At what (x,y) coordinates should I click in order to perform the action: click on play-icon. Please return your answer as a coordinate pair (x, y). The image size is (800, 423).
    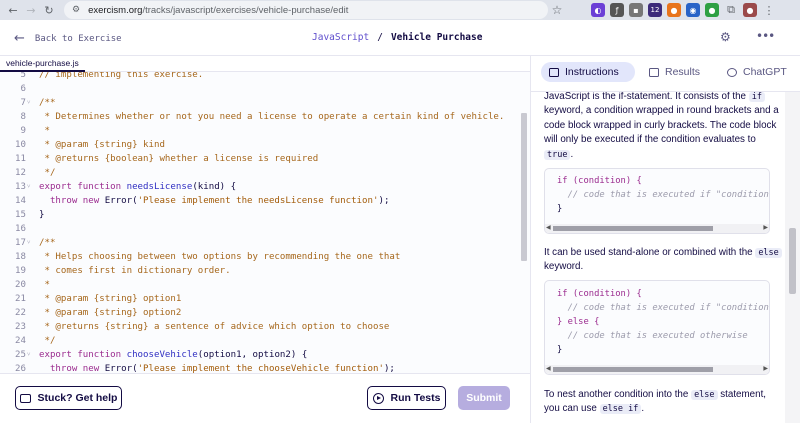
    Looking at the image, I should click on (378, 398).